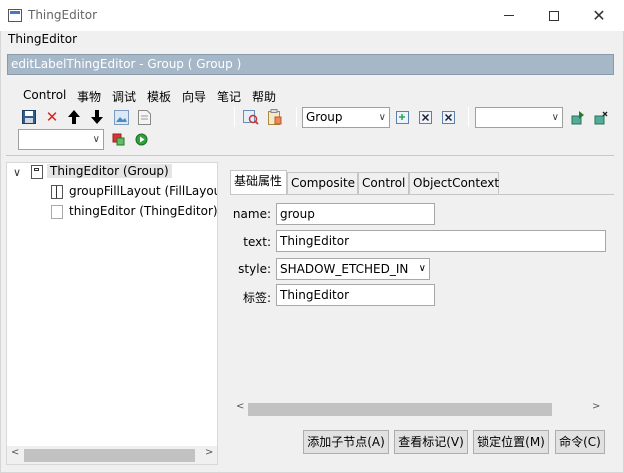  Describe the element at coordinates (97, 117) in the screenshot. I see `down-arrow-icon` at that location.